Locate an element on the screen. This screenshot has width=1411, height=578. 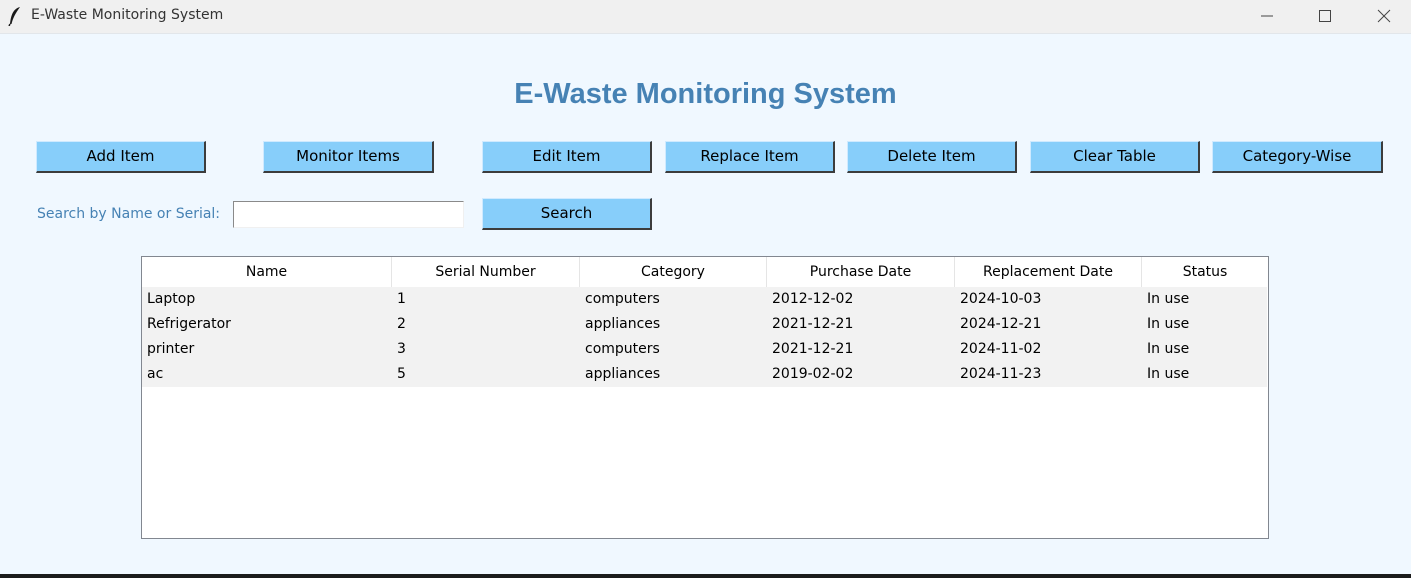
column-header-name: Name is located at coordinates (267, 272).